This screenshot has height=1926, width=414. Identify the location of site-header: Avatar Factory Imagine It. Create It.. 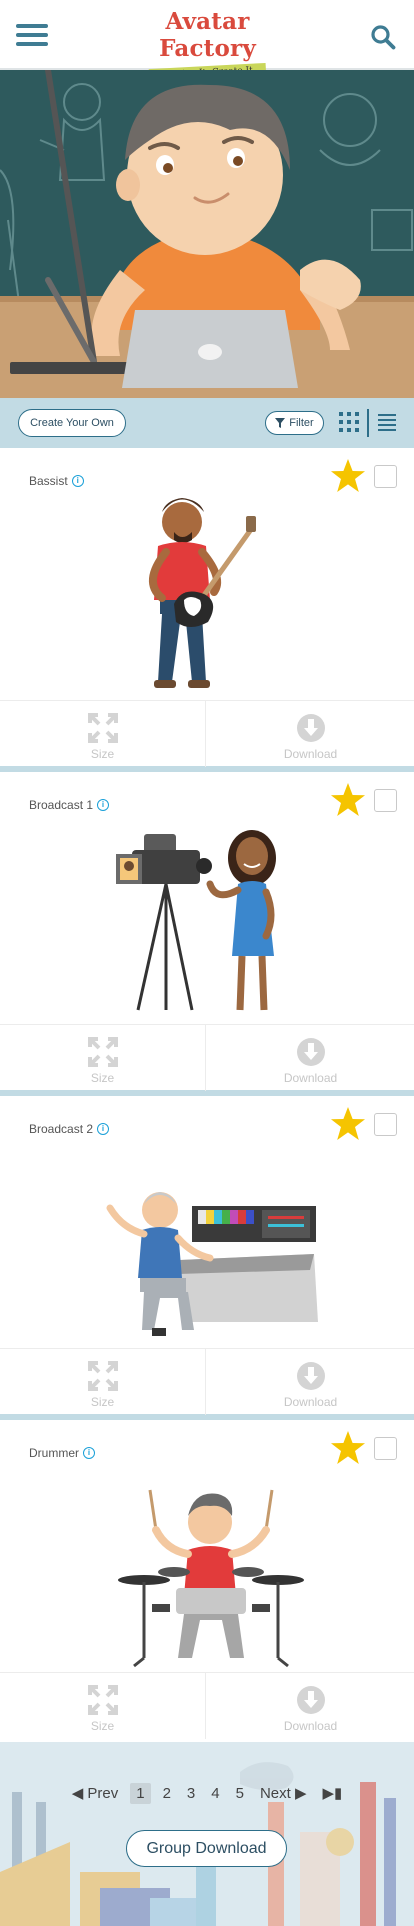
(207, 42).